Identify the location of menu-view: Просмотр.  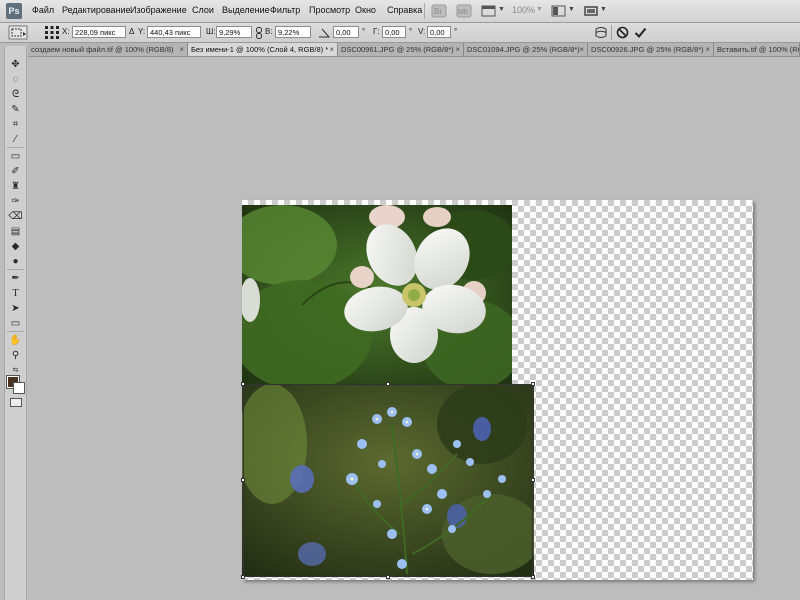
(329, 10).